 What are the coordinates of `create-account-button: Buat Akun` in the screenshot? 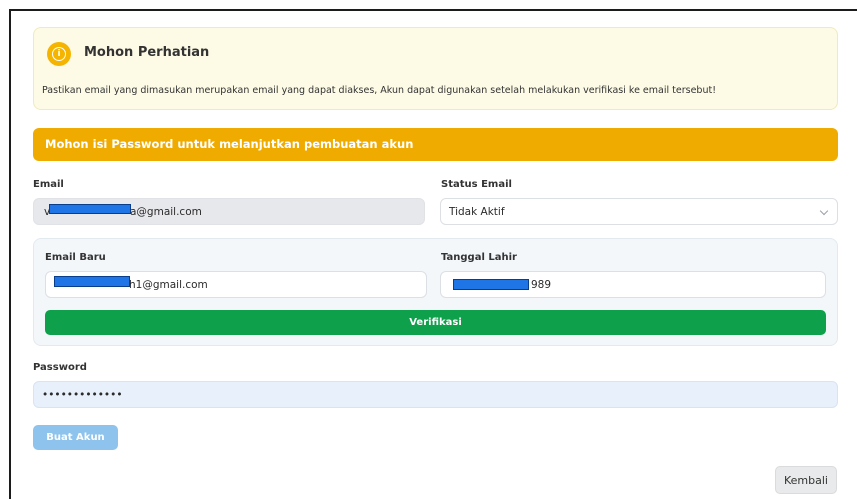 It's located at (75, 437).